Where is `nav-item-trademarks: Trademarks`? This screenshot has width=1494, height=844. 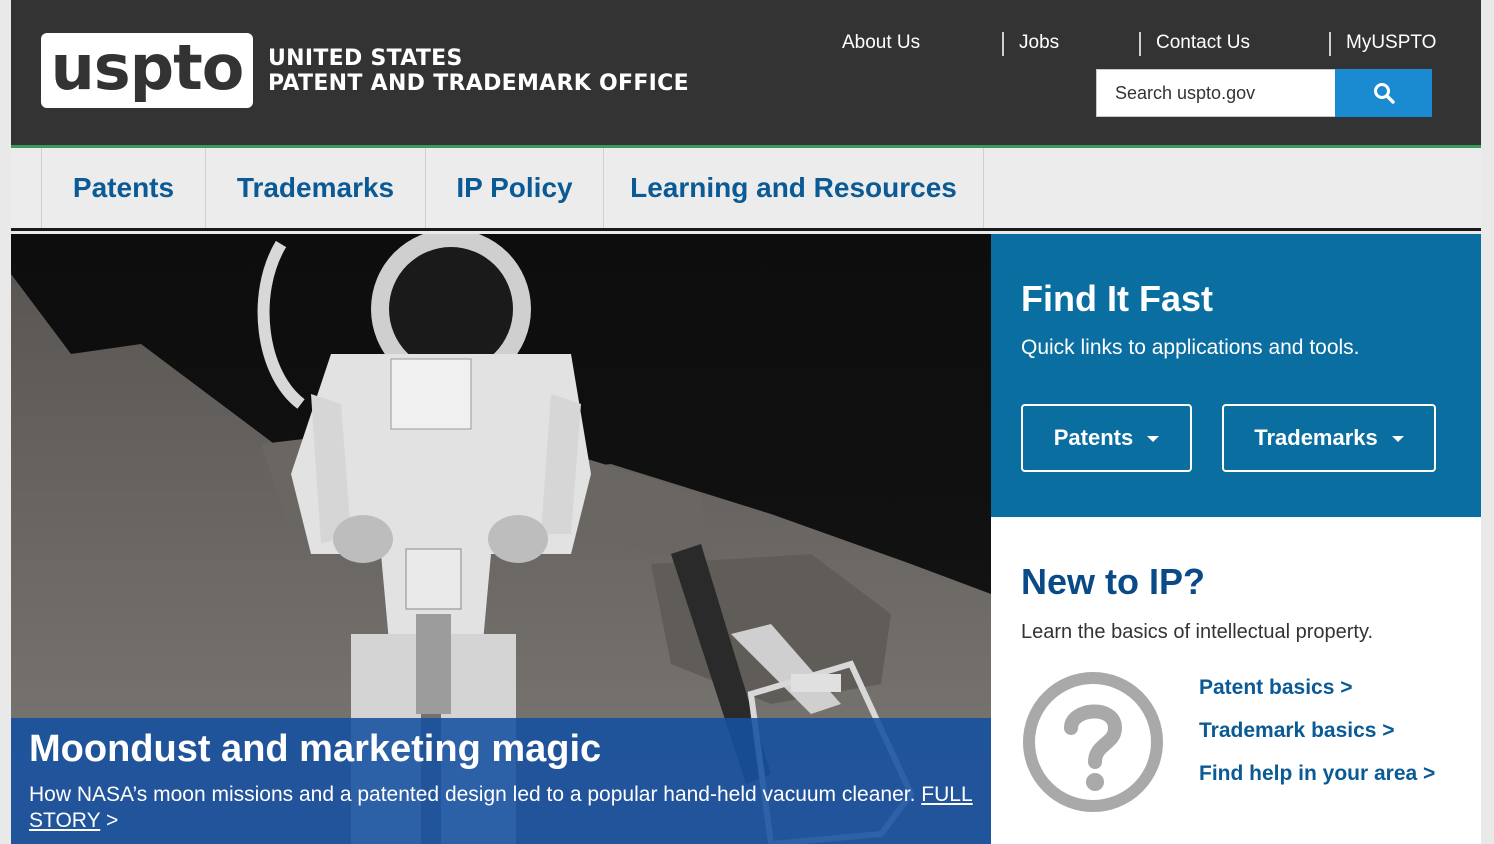 nav-item-trademarks: Trademarks is located at coordinates (315, 188).